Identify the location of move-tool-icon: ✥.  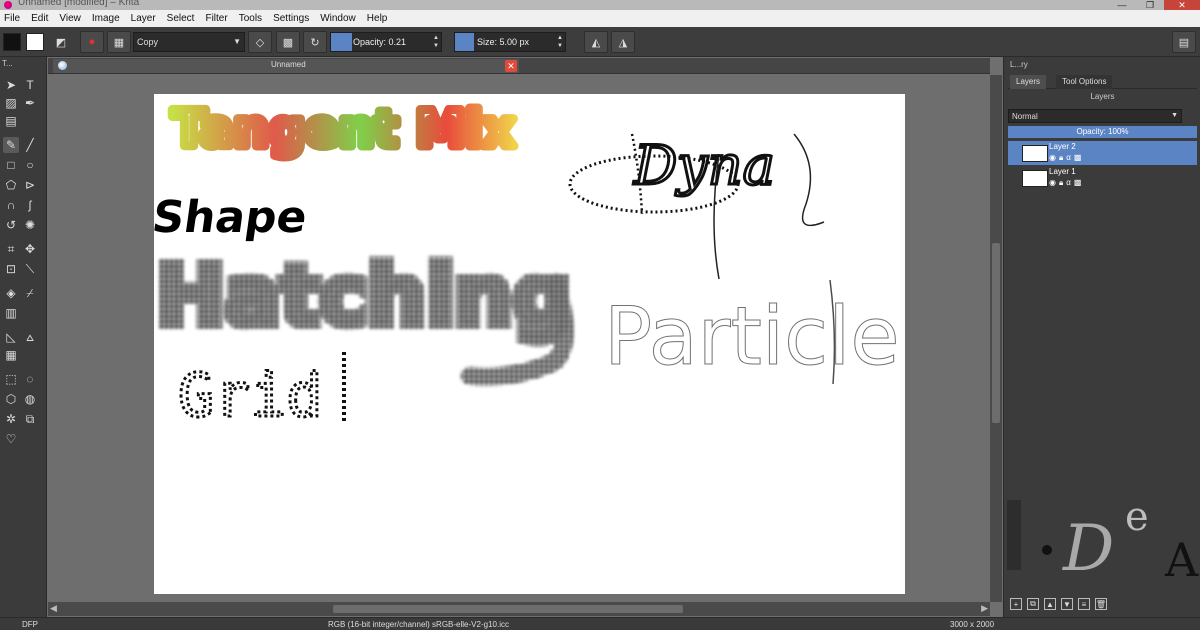
(30, 249).